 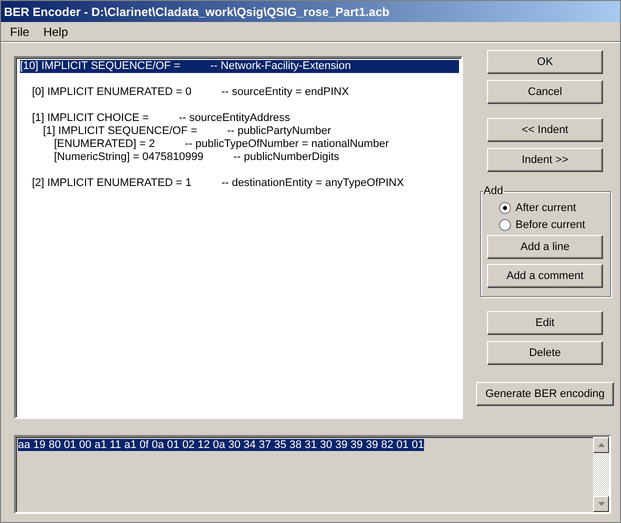 I want to click on generate-button: Generate BER encoding, so click(x=545, y=394).